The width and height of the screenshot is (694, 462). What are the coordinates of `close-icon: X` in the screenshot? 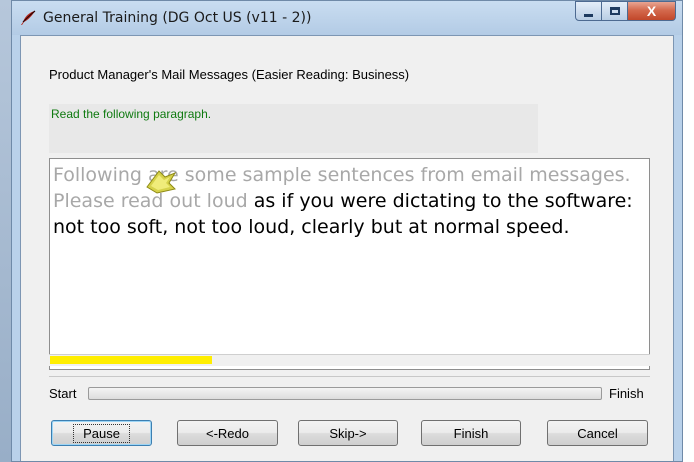 It's located at (651, 11).